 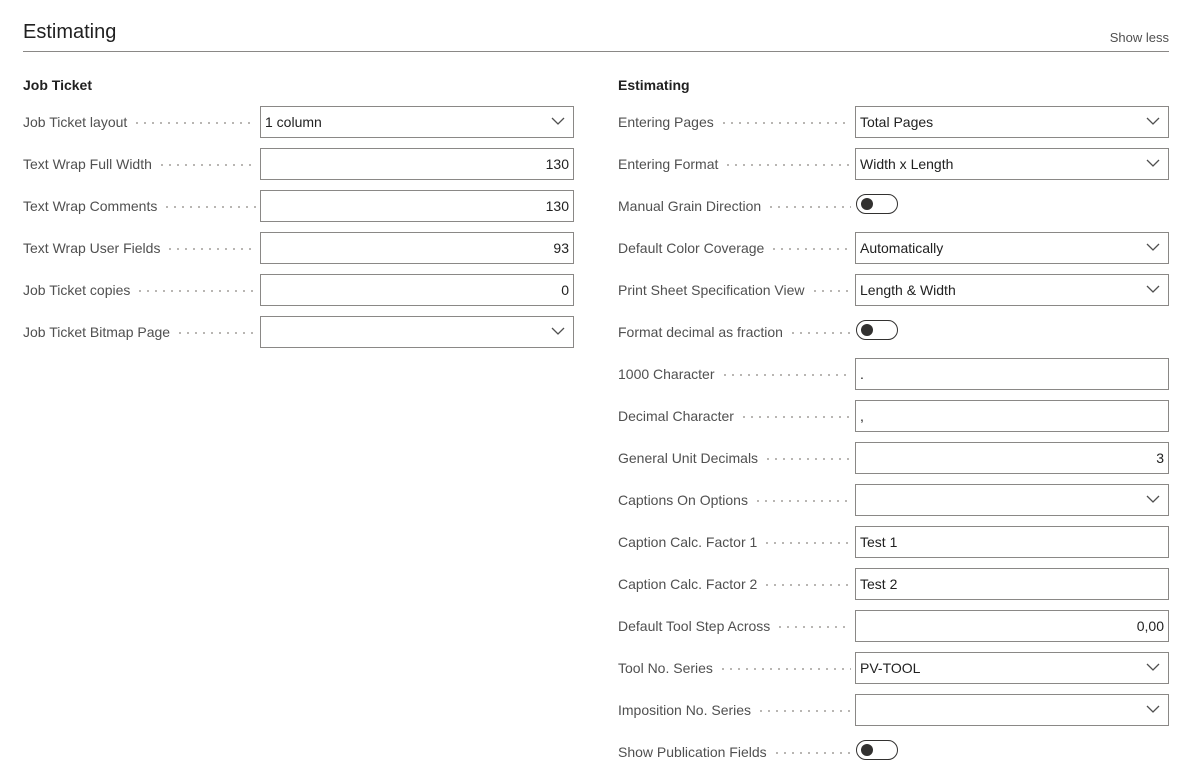 What do you see at coordinates (417, 248) in the screenshot?
I see `text-wrap-user-fields-input: 93` at bounding box center [417, 248].